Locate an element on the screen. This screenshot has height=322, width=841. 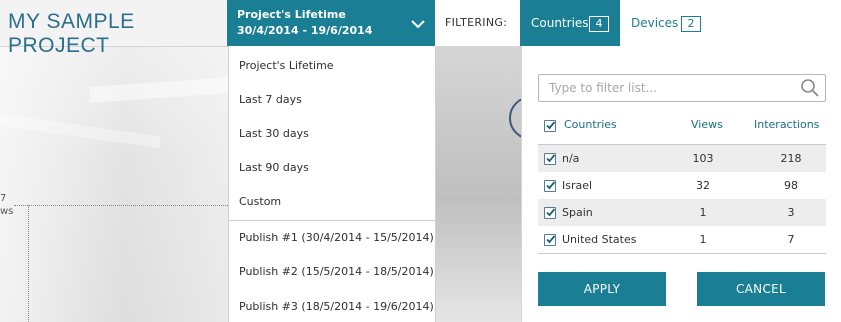
select-all-checkbox is located at coordinates (550, 126).